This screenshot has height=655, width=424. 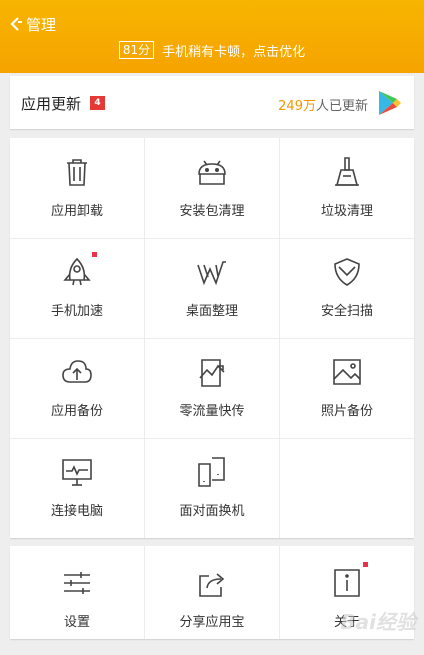 What do you see at coordinates (212, 102) in the screenshot?
I see `app-update-row: 应用更新 4 249万人已更新` at bounding box center [212, 102].